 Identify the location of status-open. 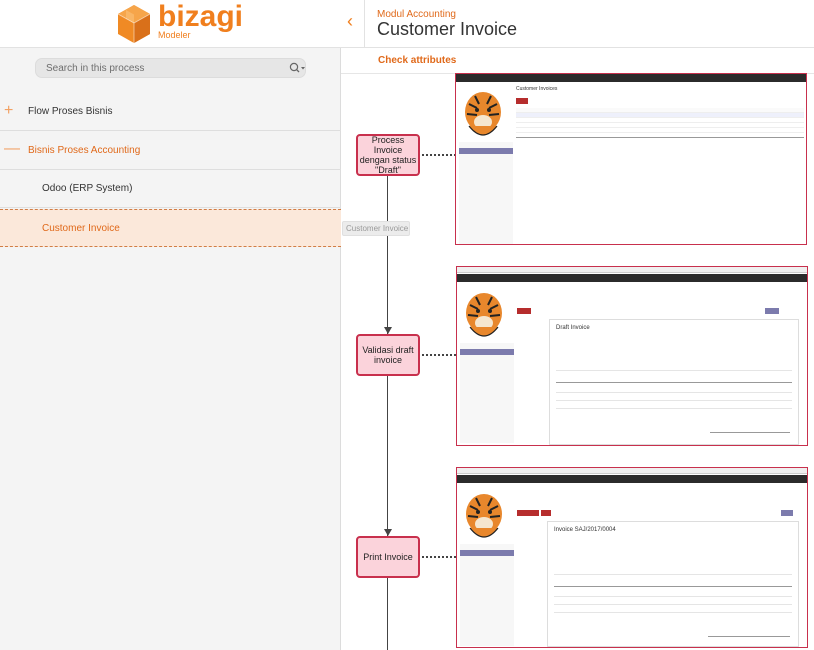
(787, 513).